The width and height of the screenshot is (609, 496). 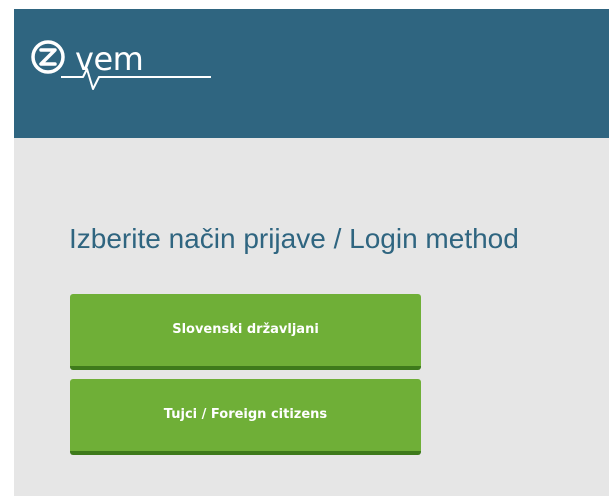 I want to click on page-title: Izberite način prijave / Login method, so click(x=294, y=238).